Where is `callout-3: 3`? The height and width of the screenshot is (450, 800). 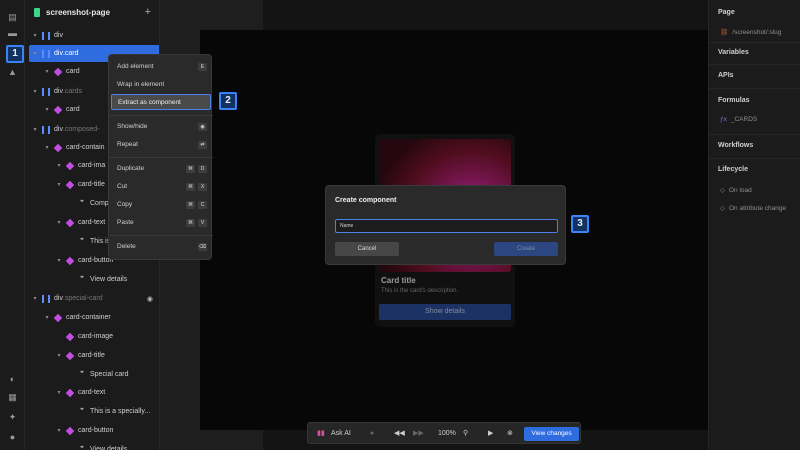 callout-3: 3 is located at coordinates (580, 224).